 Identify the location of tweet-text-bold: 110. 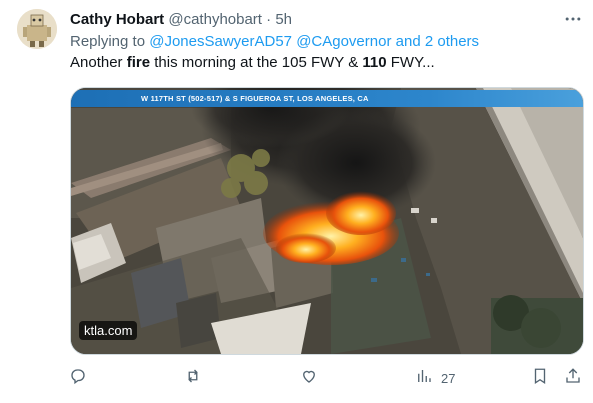
(374, 62).